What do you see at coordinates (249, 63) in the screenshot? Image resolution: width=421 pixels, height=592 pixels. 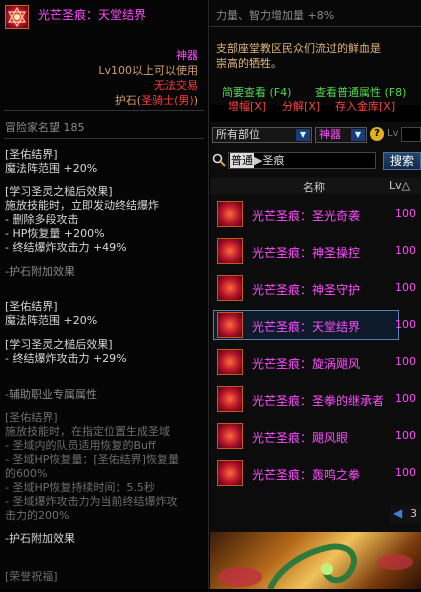 I see `flavor-text: 崇高的牺牲。` at bounding box center [249, 63].